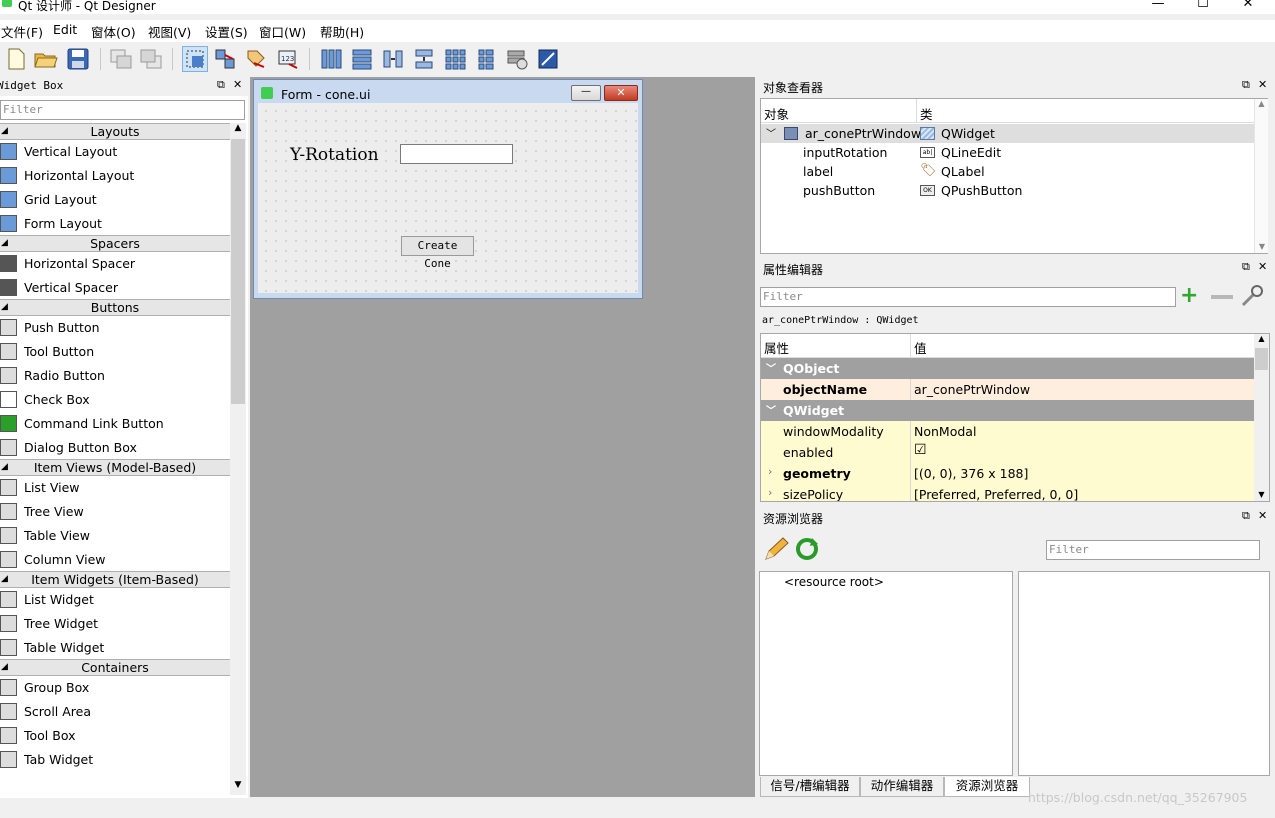 This screenshot has width=1275, height=818. What do you see at coordinates (448, 198) in the screenshot?
I see `form-canvas: Y-Rotation Create Cone` at bounding box center [448, 198].